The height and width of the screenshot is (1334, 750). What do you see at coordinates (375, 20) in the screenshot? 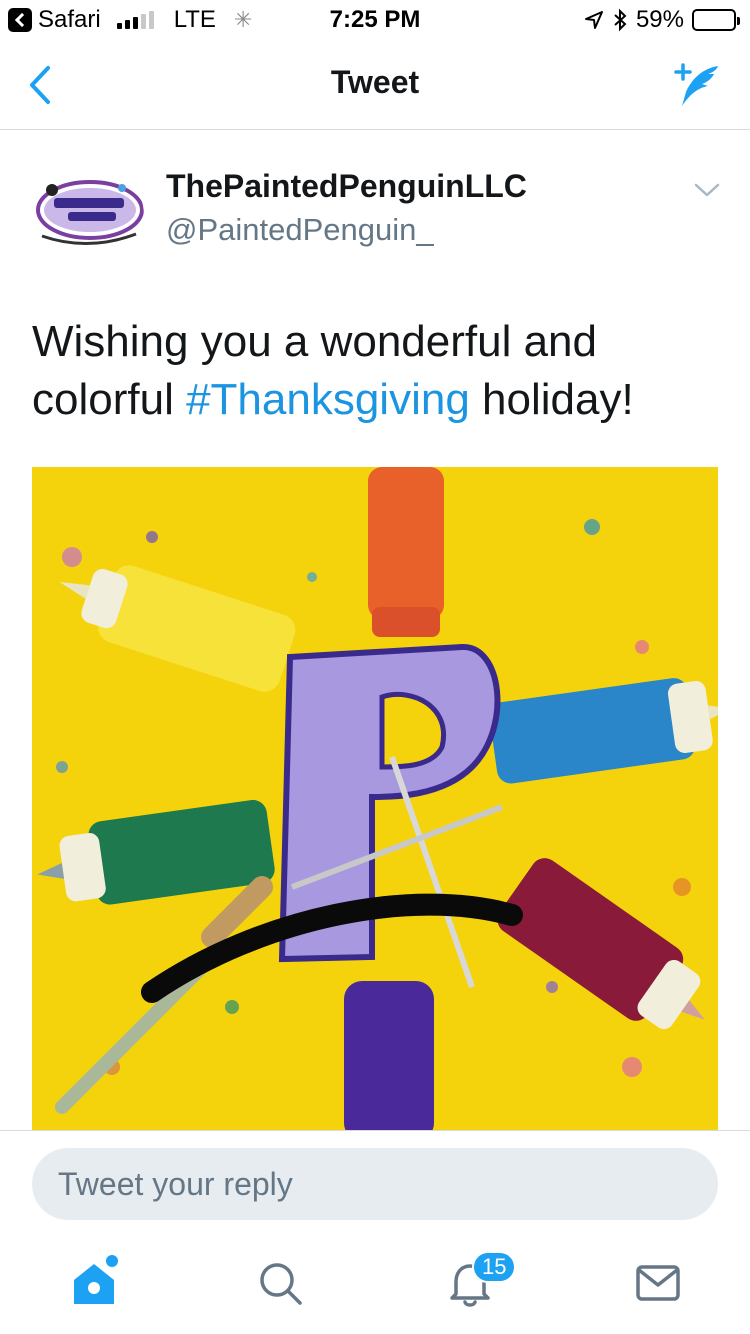
I see `status-bar: Safari LTE ✳ 7:25 PM 59%` at bounding box center [375, 20].